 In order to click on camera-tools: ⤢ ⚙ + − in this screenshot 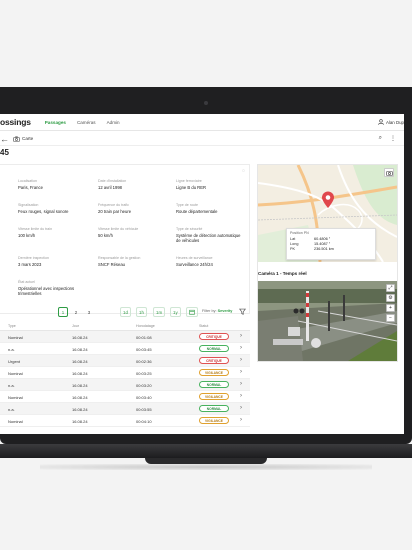, I will do `click(390, 303)`.